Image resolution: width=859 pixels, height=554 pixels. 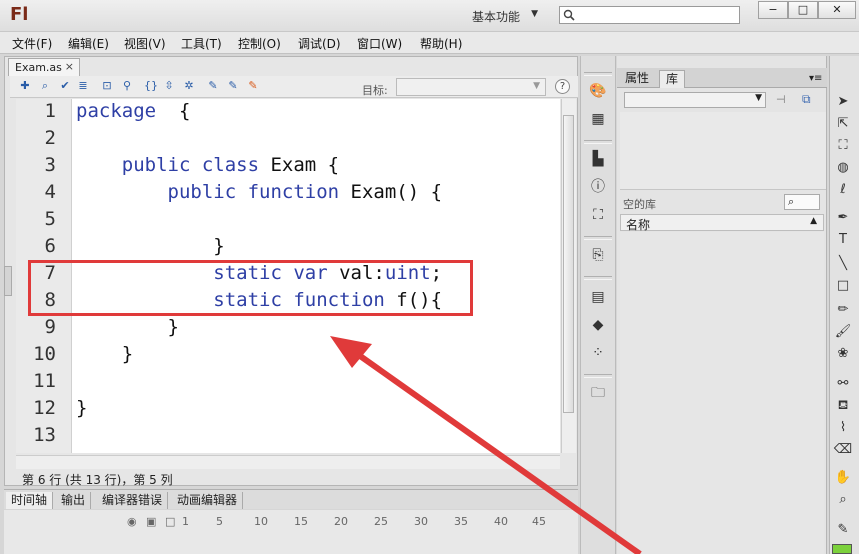 I want to click on library-column-header: 名称 ▲, so click(x=722, y=223).